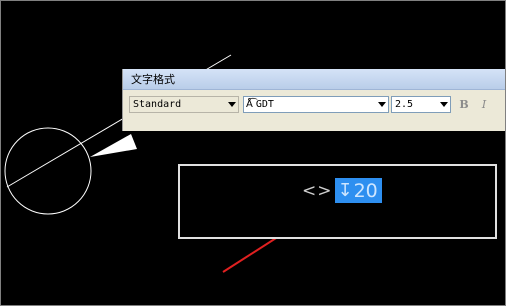 The image size is (506, 306). Describe the element at coordinates (157, 104) in the screenshot. I see `text-style-value: Standard` at that location.